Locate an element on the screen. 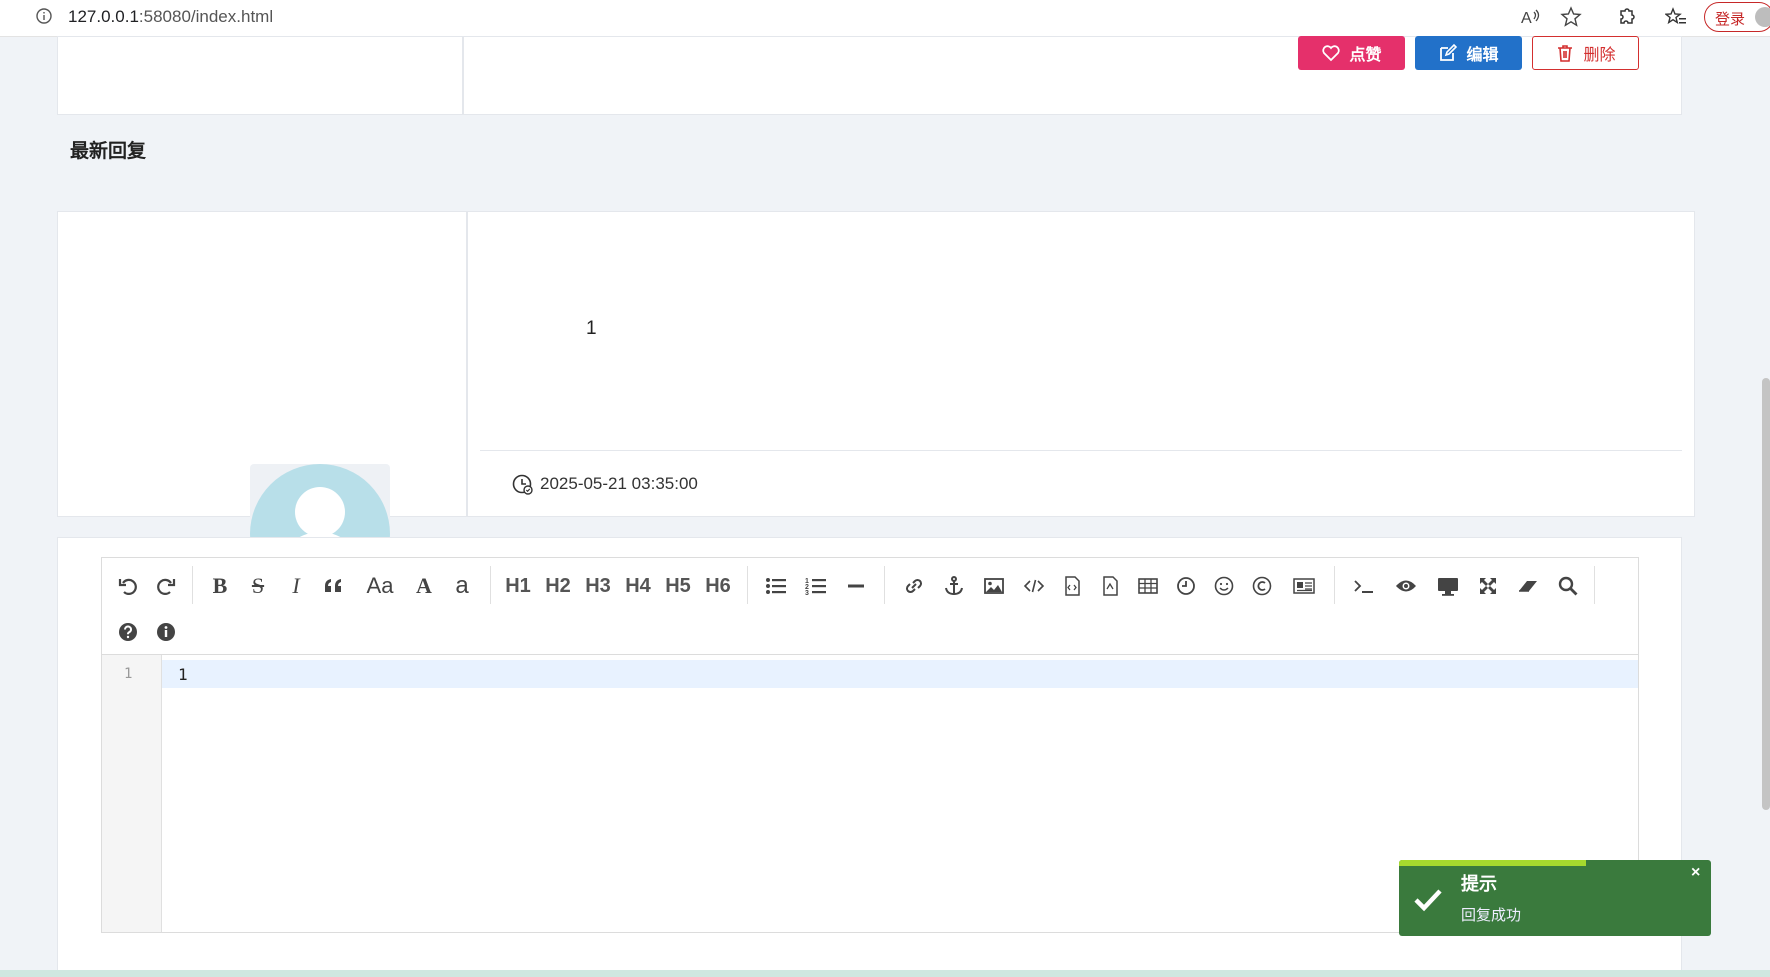 Image resolution: width=1770 pixels, height=977 pixels. case-aa-icon: Aa is located at coordinates (380, 586).